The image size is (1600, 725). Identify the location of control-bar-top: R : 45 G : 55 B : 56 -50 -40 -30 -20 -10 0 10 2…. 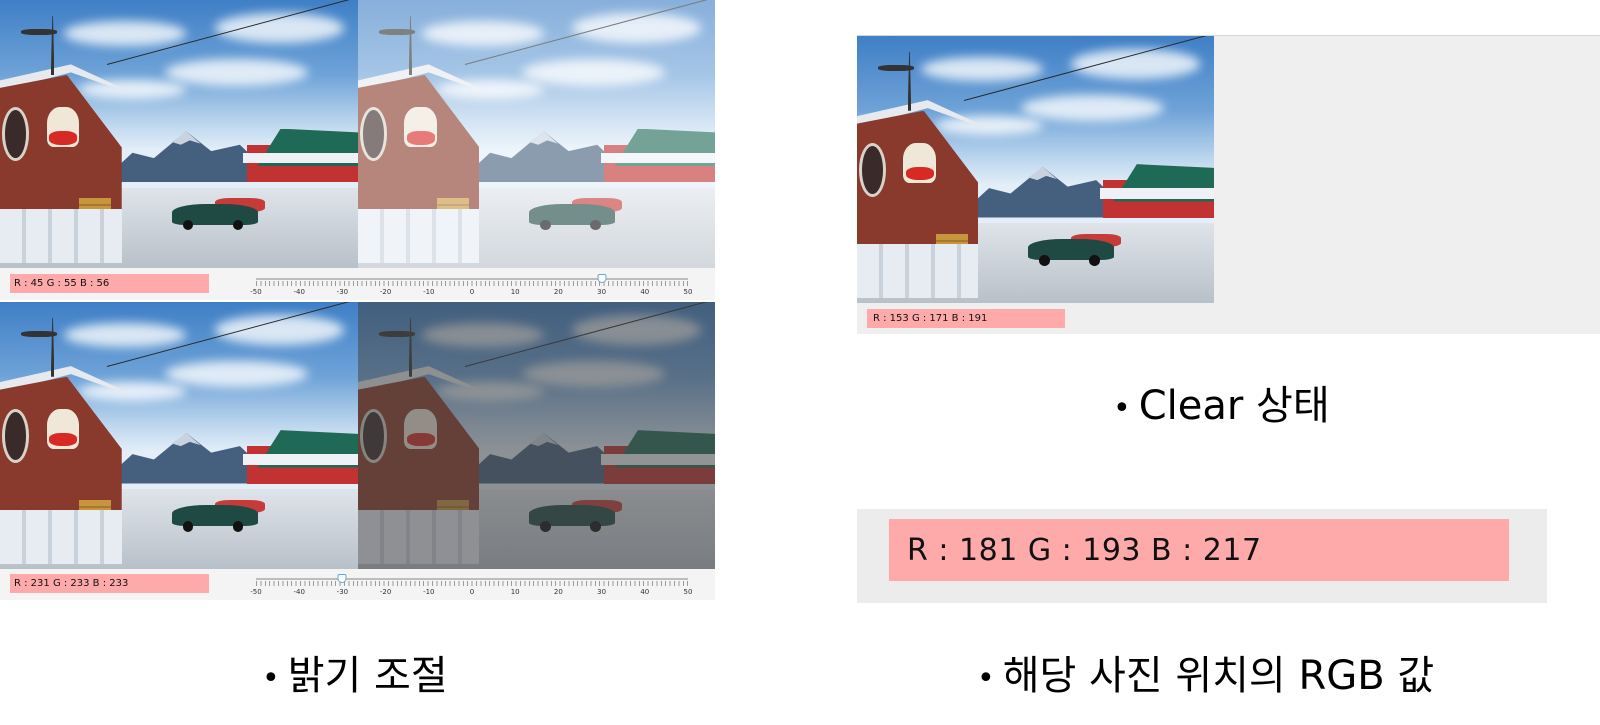
(357, 284).